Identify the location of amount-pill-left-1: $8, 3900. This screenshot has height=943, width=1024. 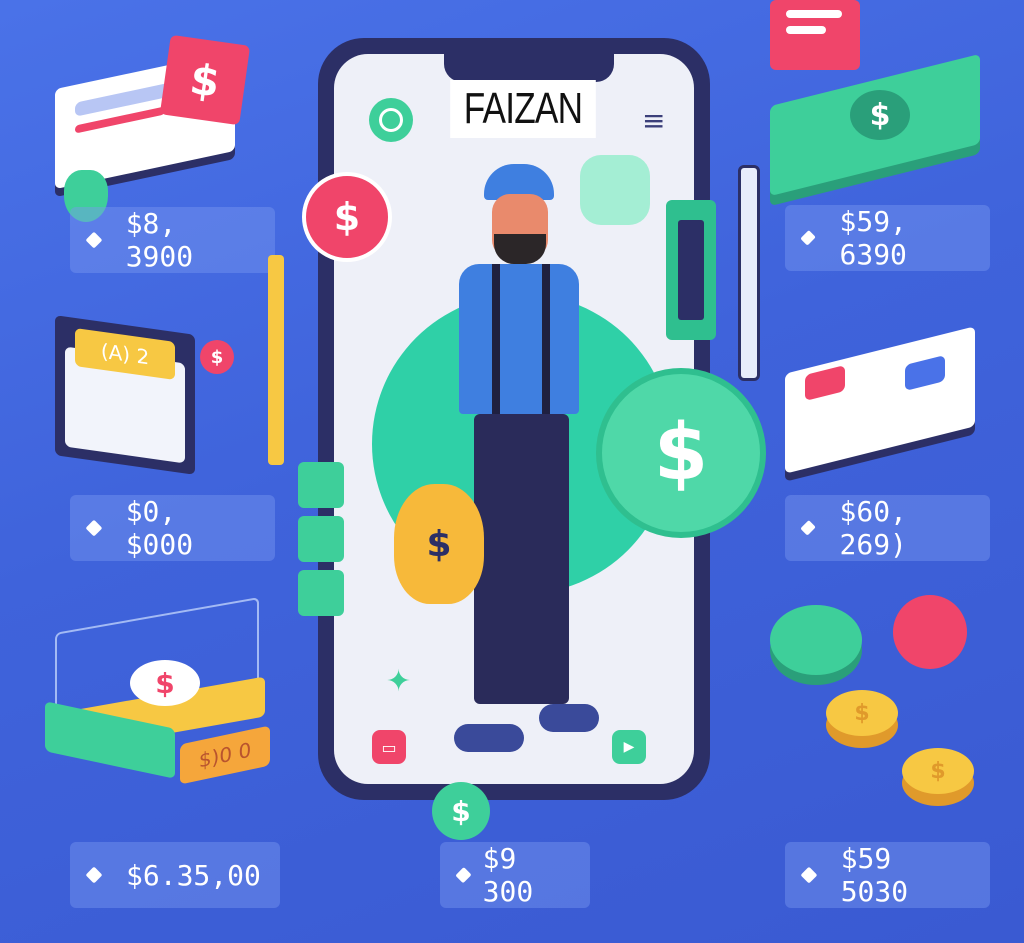
(172, 240).